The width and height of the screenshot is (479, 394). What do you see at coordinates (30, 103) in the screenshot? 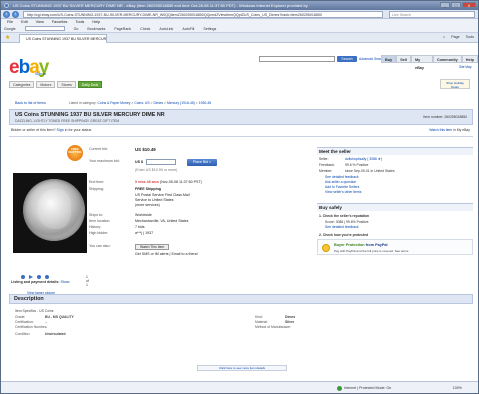
I see `back-to-list-link: Back to list of items` at bounding box center [30, 103].